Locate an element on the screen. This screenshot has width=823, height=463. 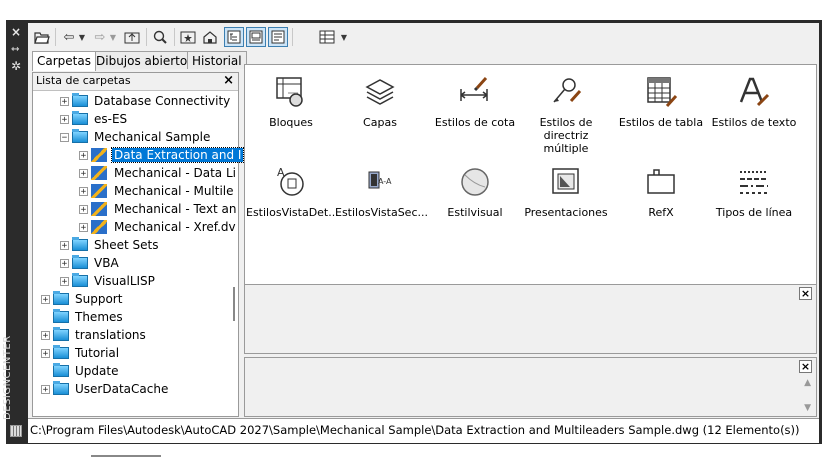
collapse-icon: − is located at coordinates (64, 137).